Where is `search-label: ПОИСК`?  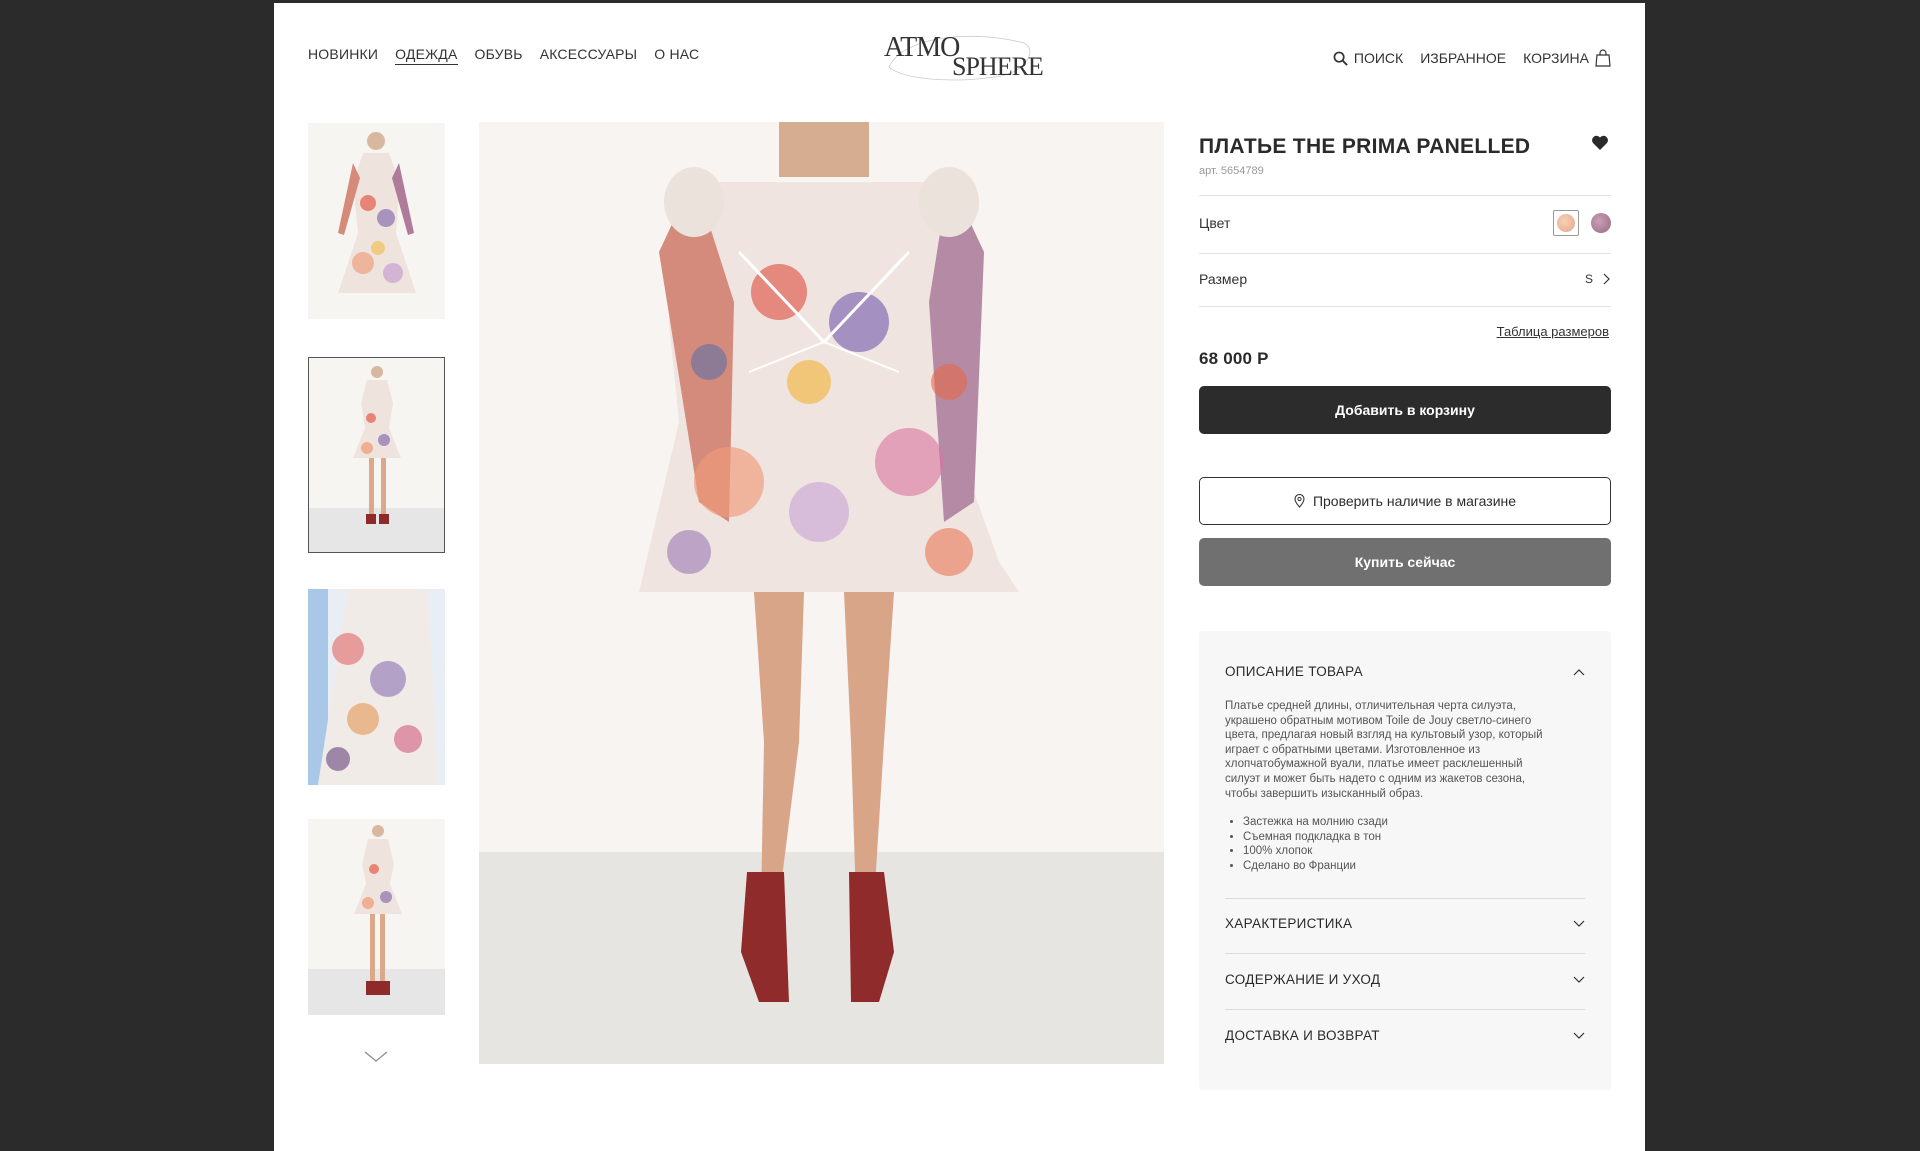 search-label: ПОИСК is located at coordinates (1378, 58).